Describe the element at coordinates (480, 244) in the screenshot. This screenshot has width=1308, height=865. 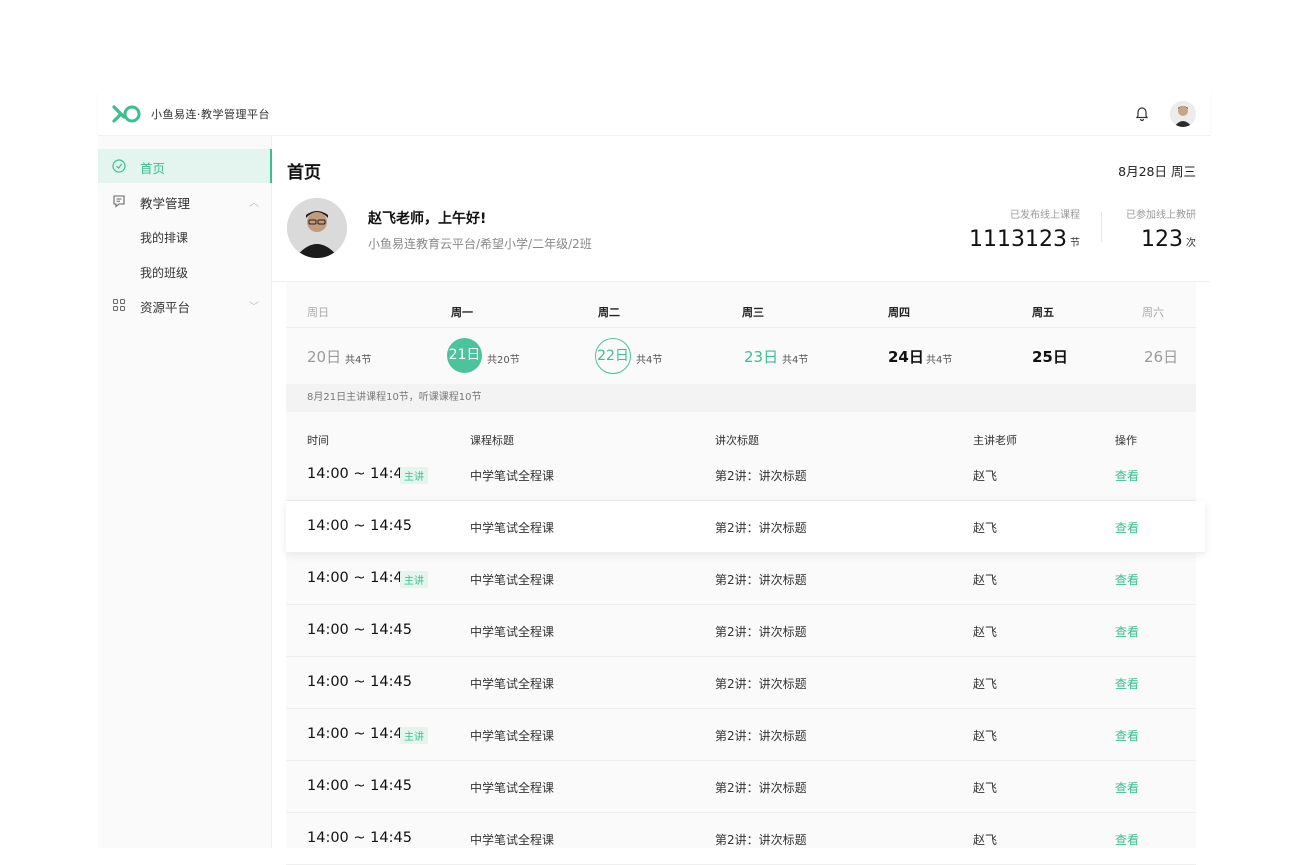
I see `org-path: 小鱼易连教育云平台/希望小学/二年级/2班` at that location.